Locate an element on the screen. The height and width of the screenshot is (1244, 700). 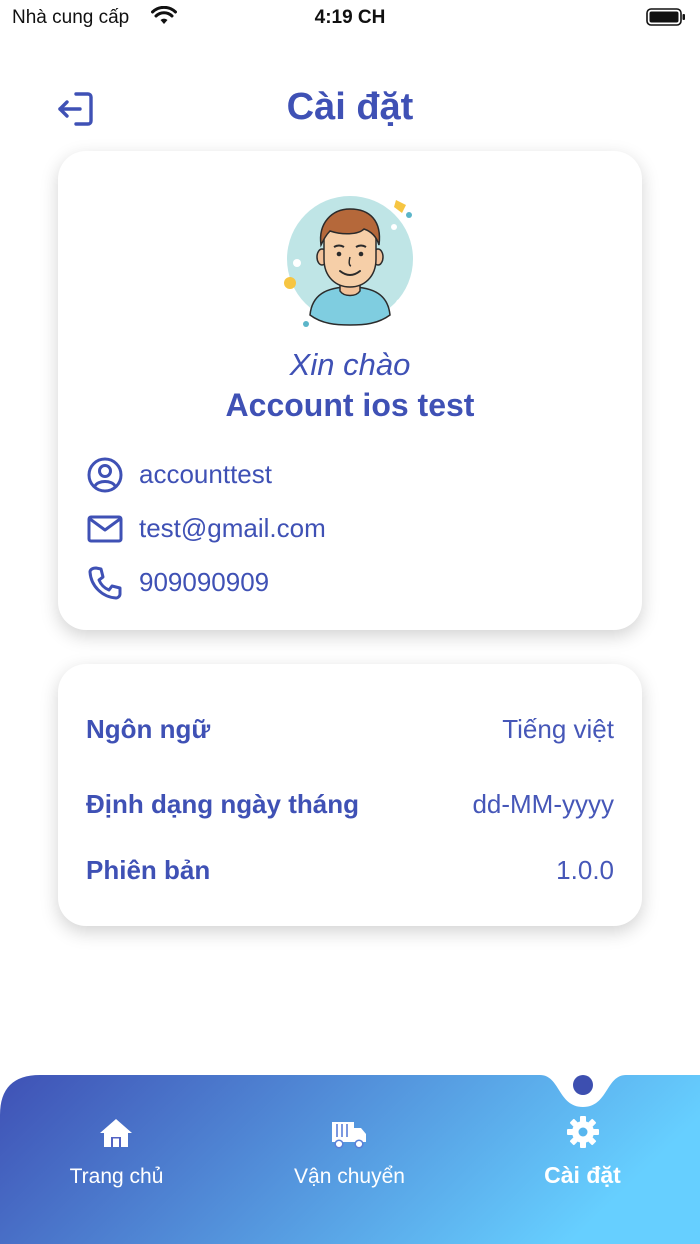
status-time: 4:19 CH is located at coordinates (350, 17).